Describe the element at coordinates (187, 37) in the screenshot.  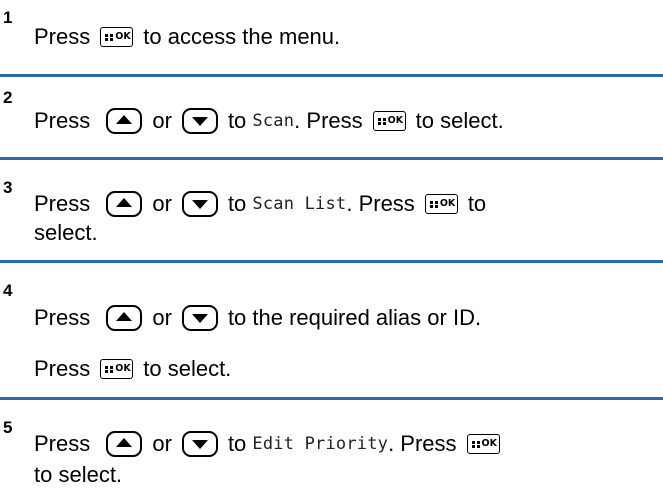
I see `step-instruction: Press OK to access the menu.` at that location.